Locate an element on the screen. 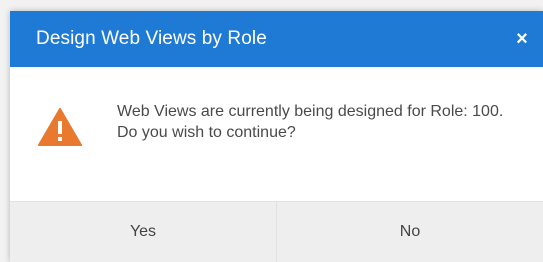 The height and width of the screenshot is (262, 543). warning-icon is located at coordinates (60, 127).